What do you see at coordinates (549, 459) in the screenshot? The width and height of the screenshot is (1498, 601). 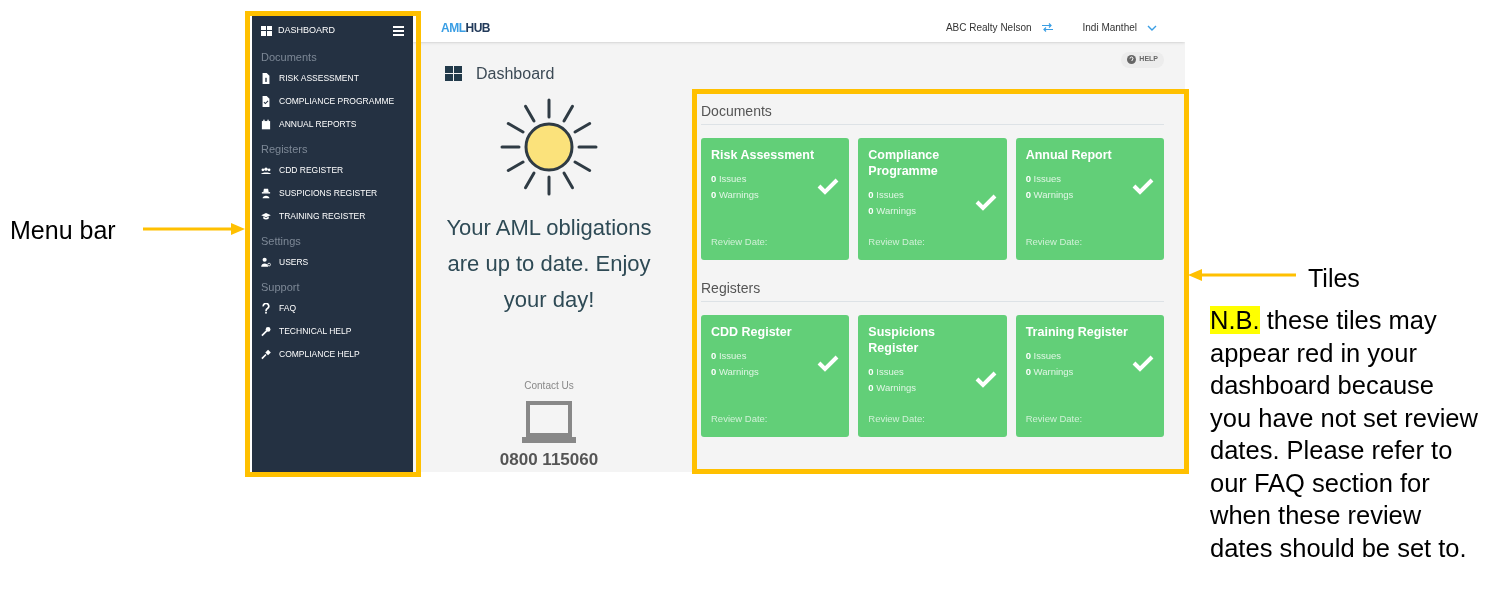 I see `phone-number: 0800 115060` at bounding box center [549, 459].